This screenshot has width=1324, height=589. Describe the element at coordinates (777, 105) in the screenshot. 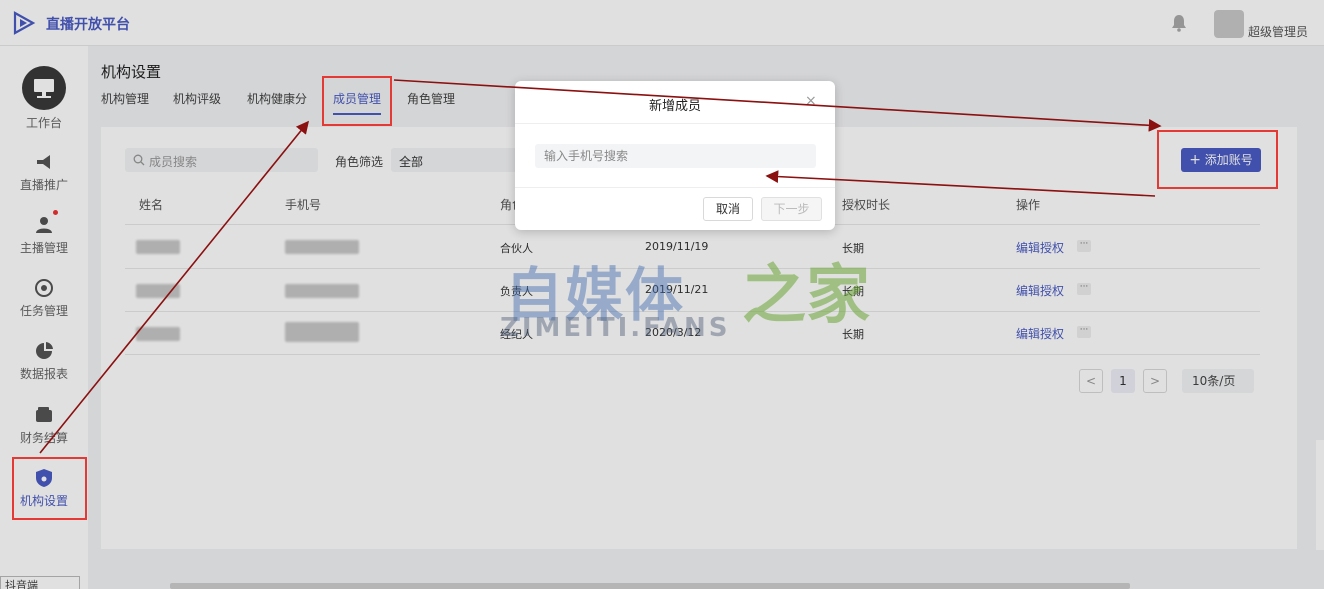

I see `arrow-tab-to-add-button` at that location.